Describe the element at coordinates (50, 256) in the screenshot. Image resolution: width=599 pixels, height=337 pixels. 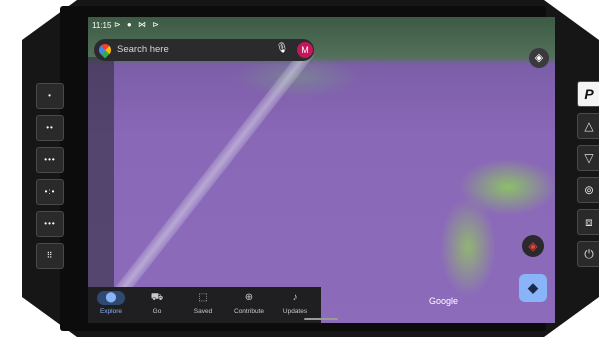
I see `left-button-6: ⠿` at that location.